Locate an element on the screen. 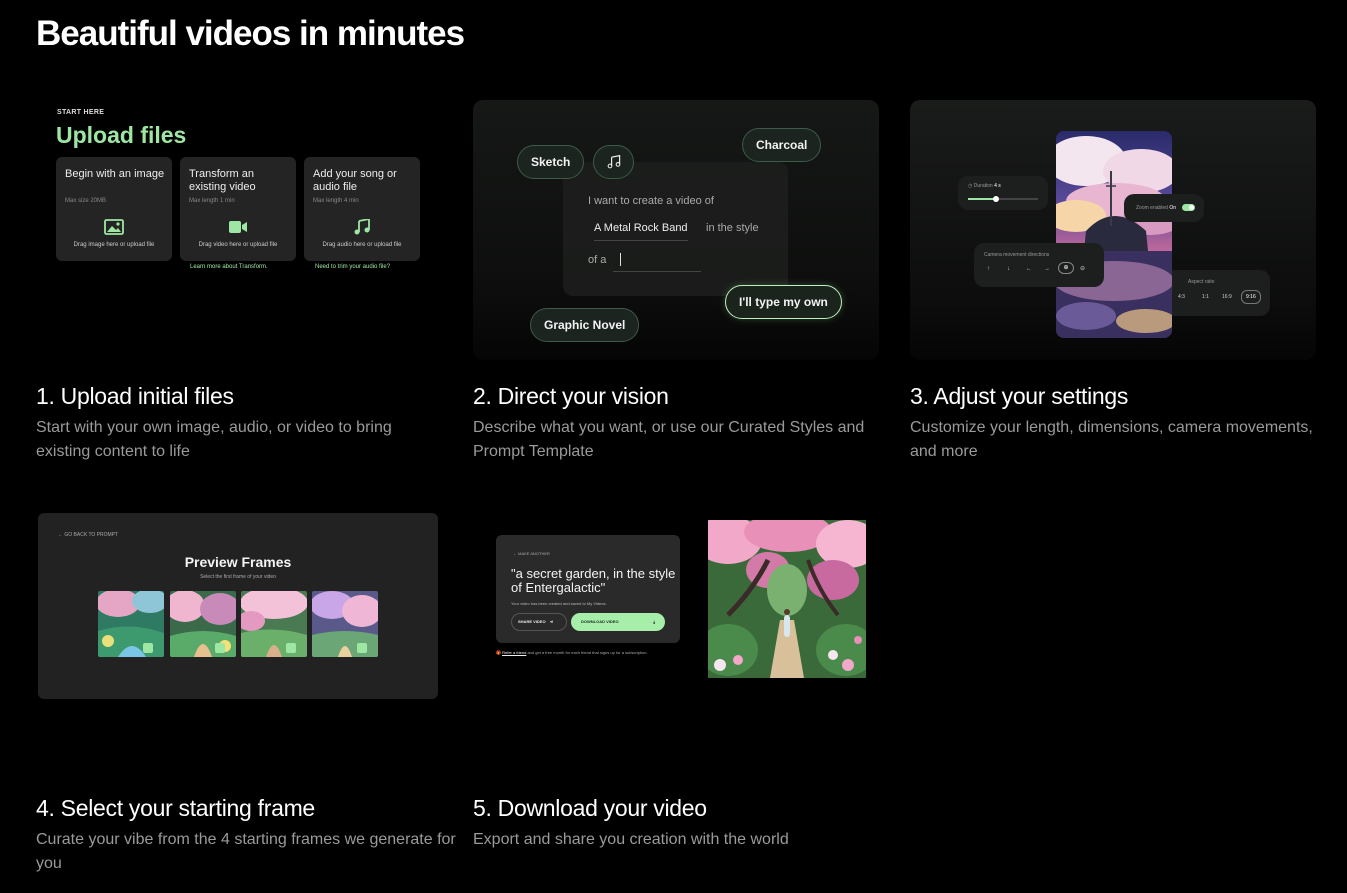  preview-frames-heading: Preview Frames is located at coordinates (238, 562).